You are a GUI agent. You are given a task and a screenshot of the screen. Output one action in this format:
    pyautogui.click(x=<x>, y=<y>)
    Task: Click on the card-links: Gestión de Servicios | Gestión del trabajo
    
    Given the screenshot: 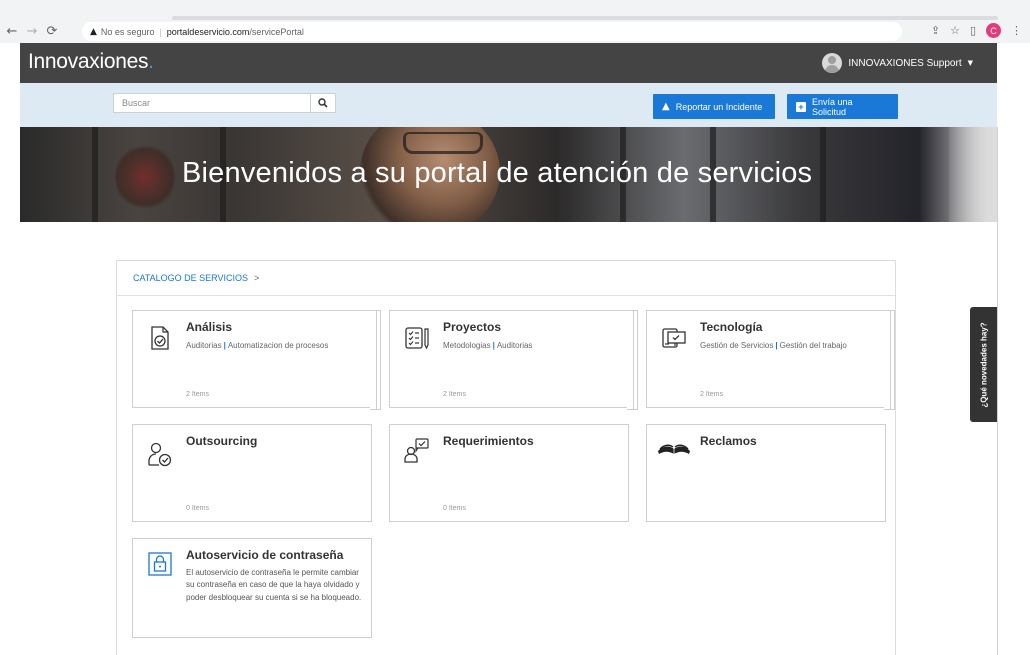 What is the action you would take?
    pyautogui.click(x=787, y=346)
    